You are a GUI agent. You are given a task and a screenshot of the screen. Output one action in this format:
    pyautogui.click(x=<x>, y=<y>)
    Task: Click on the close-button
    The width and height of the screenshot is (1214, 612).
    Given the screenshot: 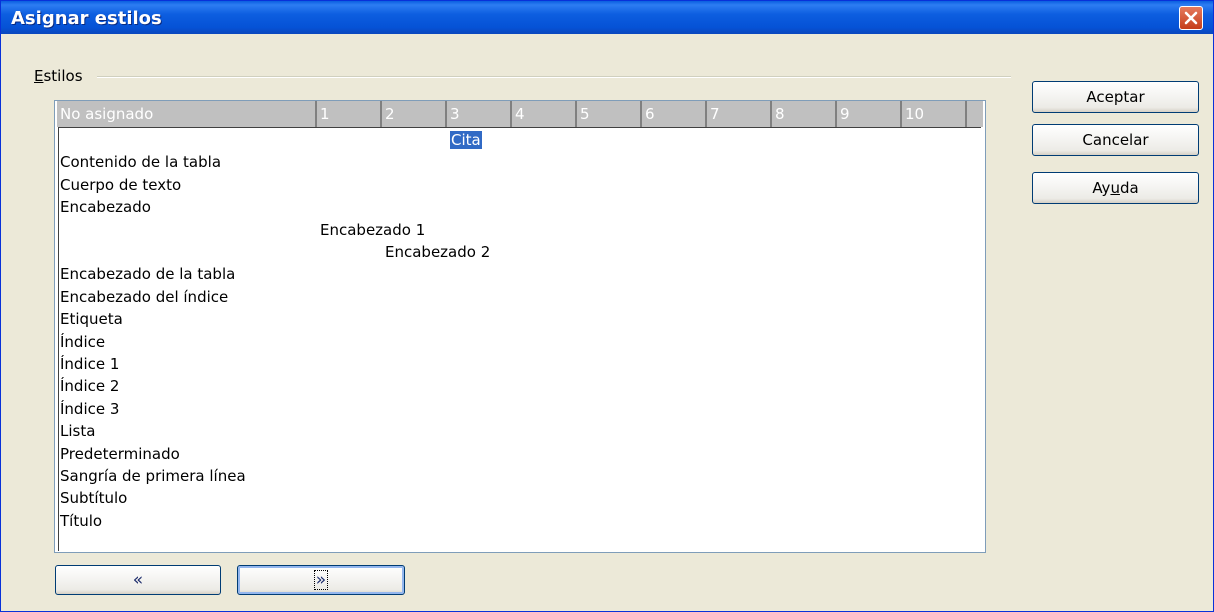 What is the action you would take?
    pyautogui.click(x=1191, y=18)
    